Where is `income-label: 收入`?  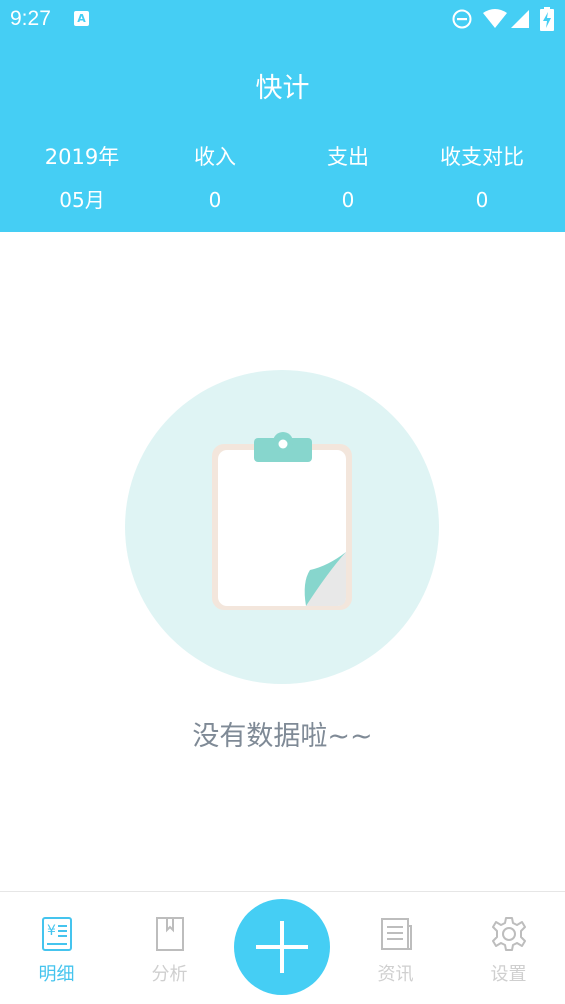
income-label: 收入 is located at coordinates (215, 157).